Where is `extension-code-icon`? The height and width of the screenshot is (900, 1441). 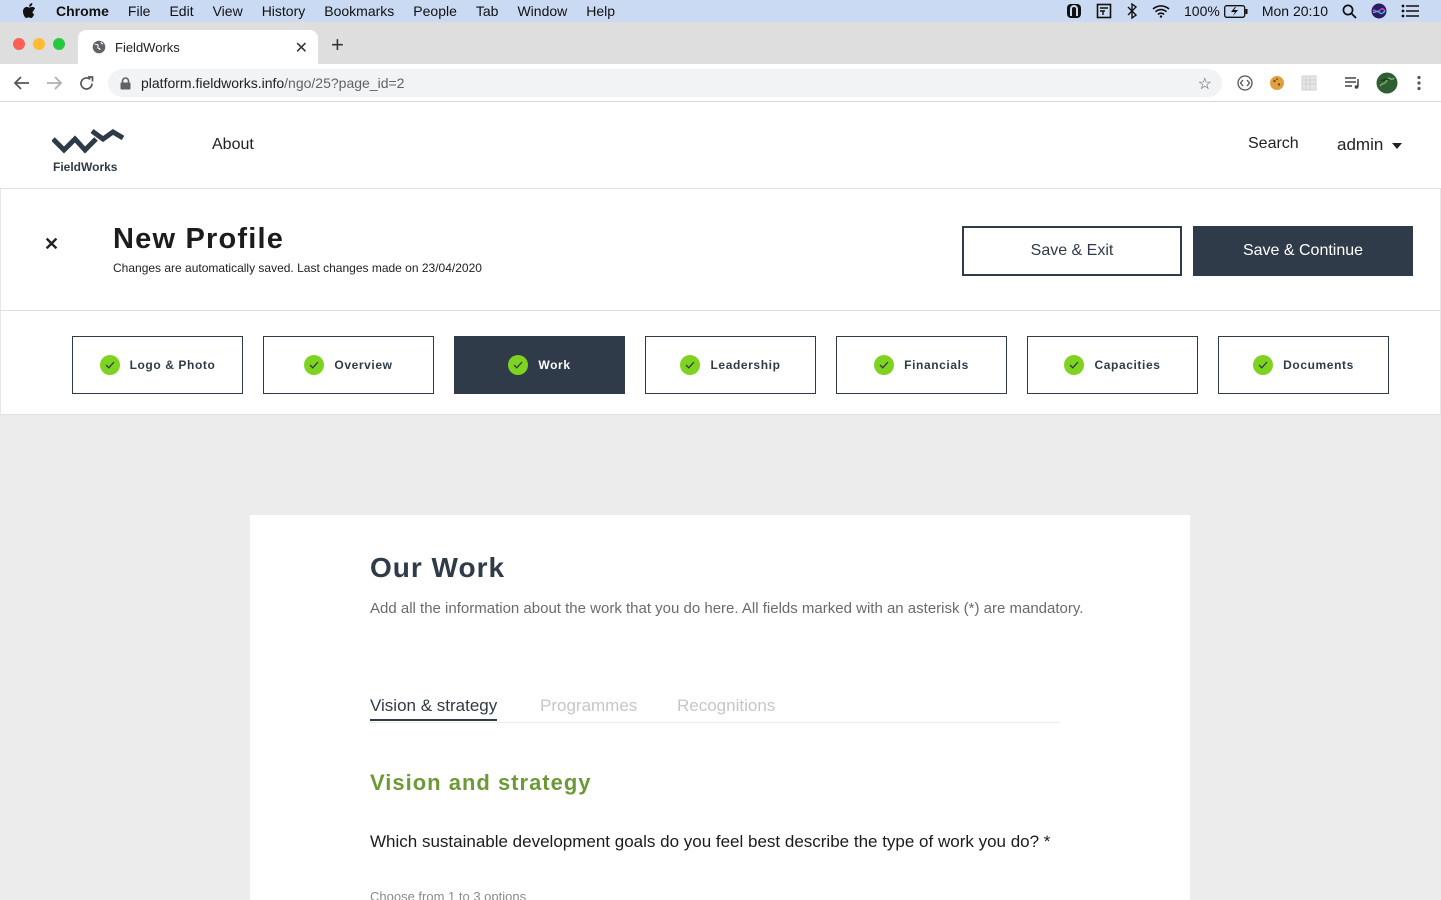
extension-code-icon is located at coordinates (1245, 83).